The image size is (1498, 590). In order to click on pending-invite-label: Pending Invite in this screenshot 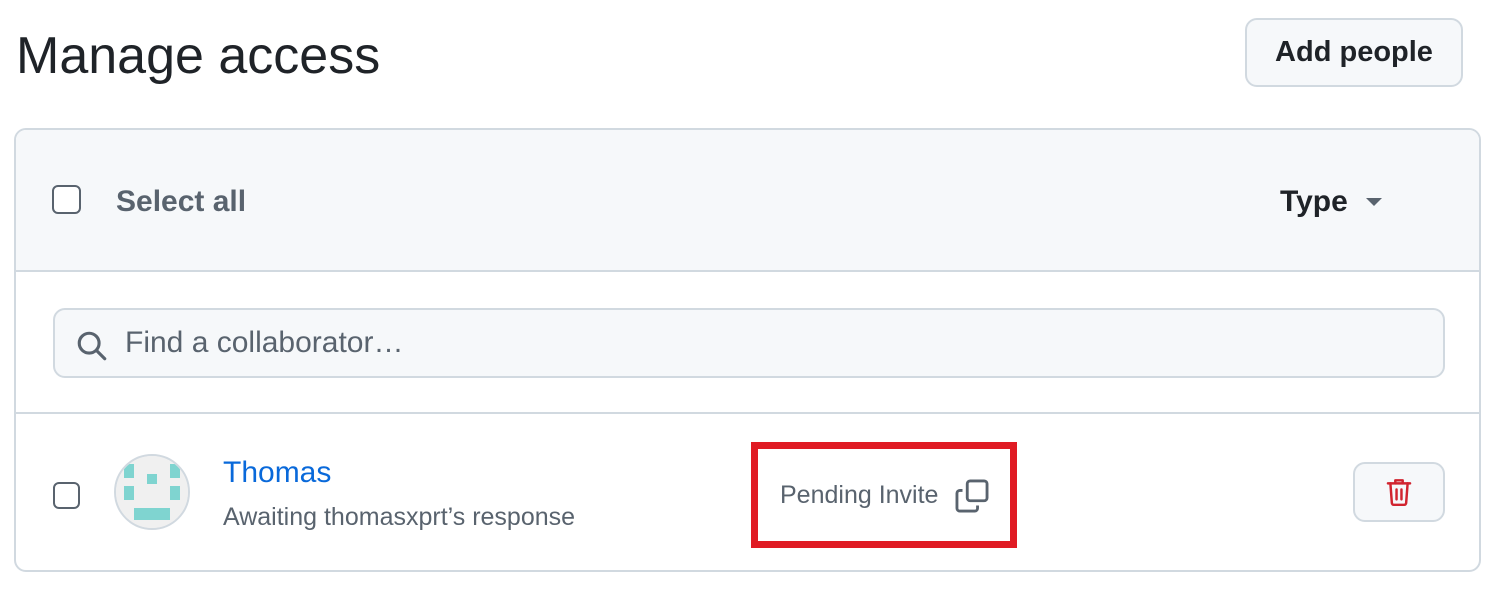, I will do `click(859, 495)`.